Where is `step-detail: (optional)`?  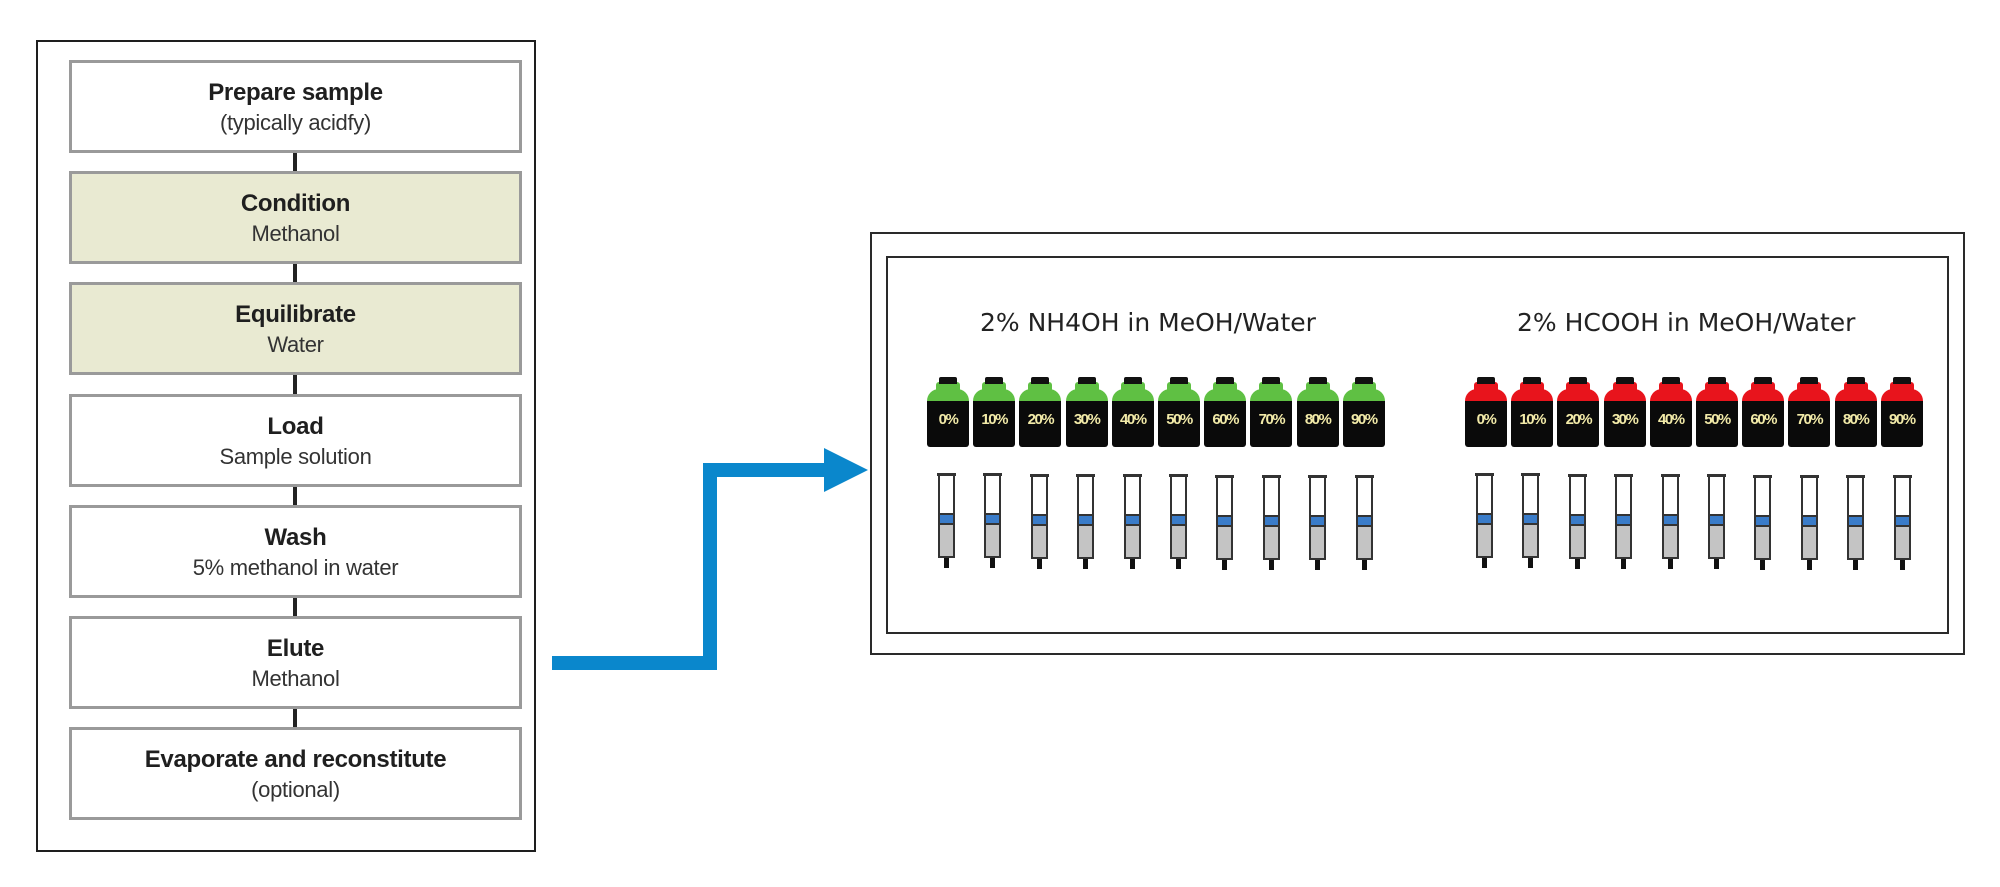
step-detail: (optional) is located at coordinates (295, 789).